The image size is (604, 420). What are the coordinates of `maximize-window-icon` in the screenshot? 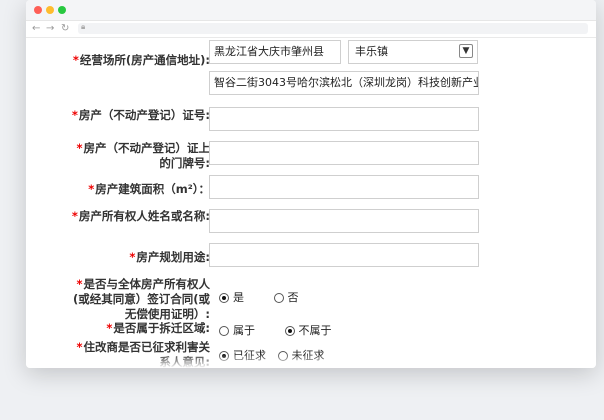 It's located at (62, 10).